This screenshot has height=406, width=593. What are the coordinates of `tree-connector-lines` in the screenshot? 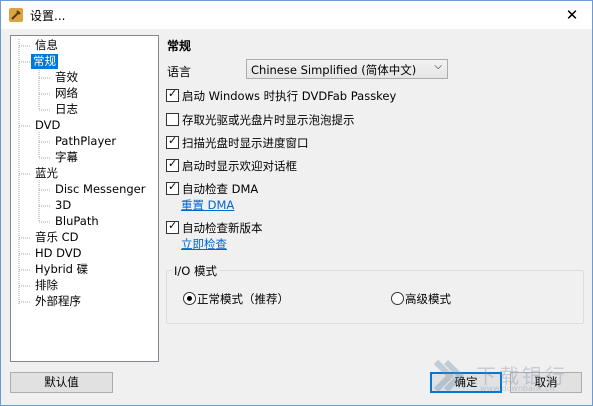 It's located at (34, 171).